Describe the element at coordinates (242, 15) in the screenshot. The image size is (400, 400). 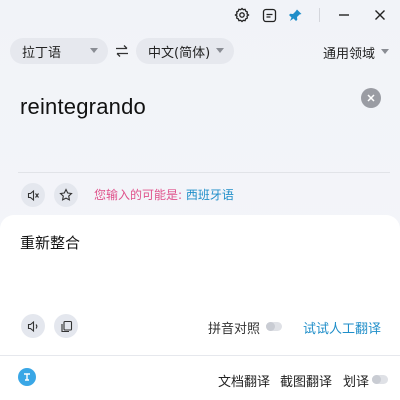
I see `settings-gear-icon` at that location.